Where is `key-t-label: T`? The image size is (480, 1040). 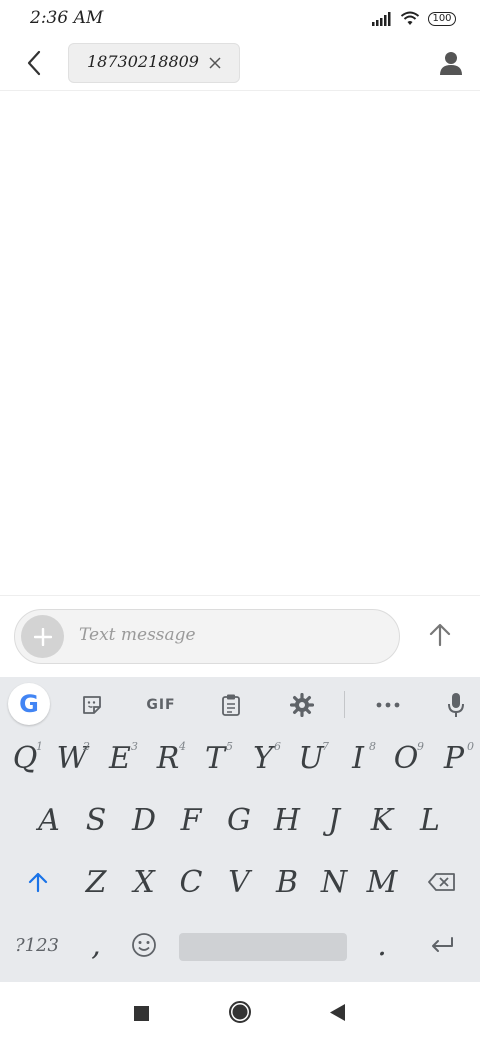 key-t-label: T is located at coordinates (214, 758).